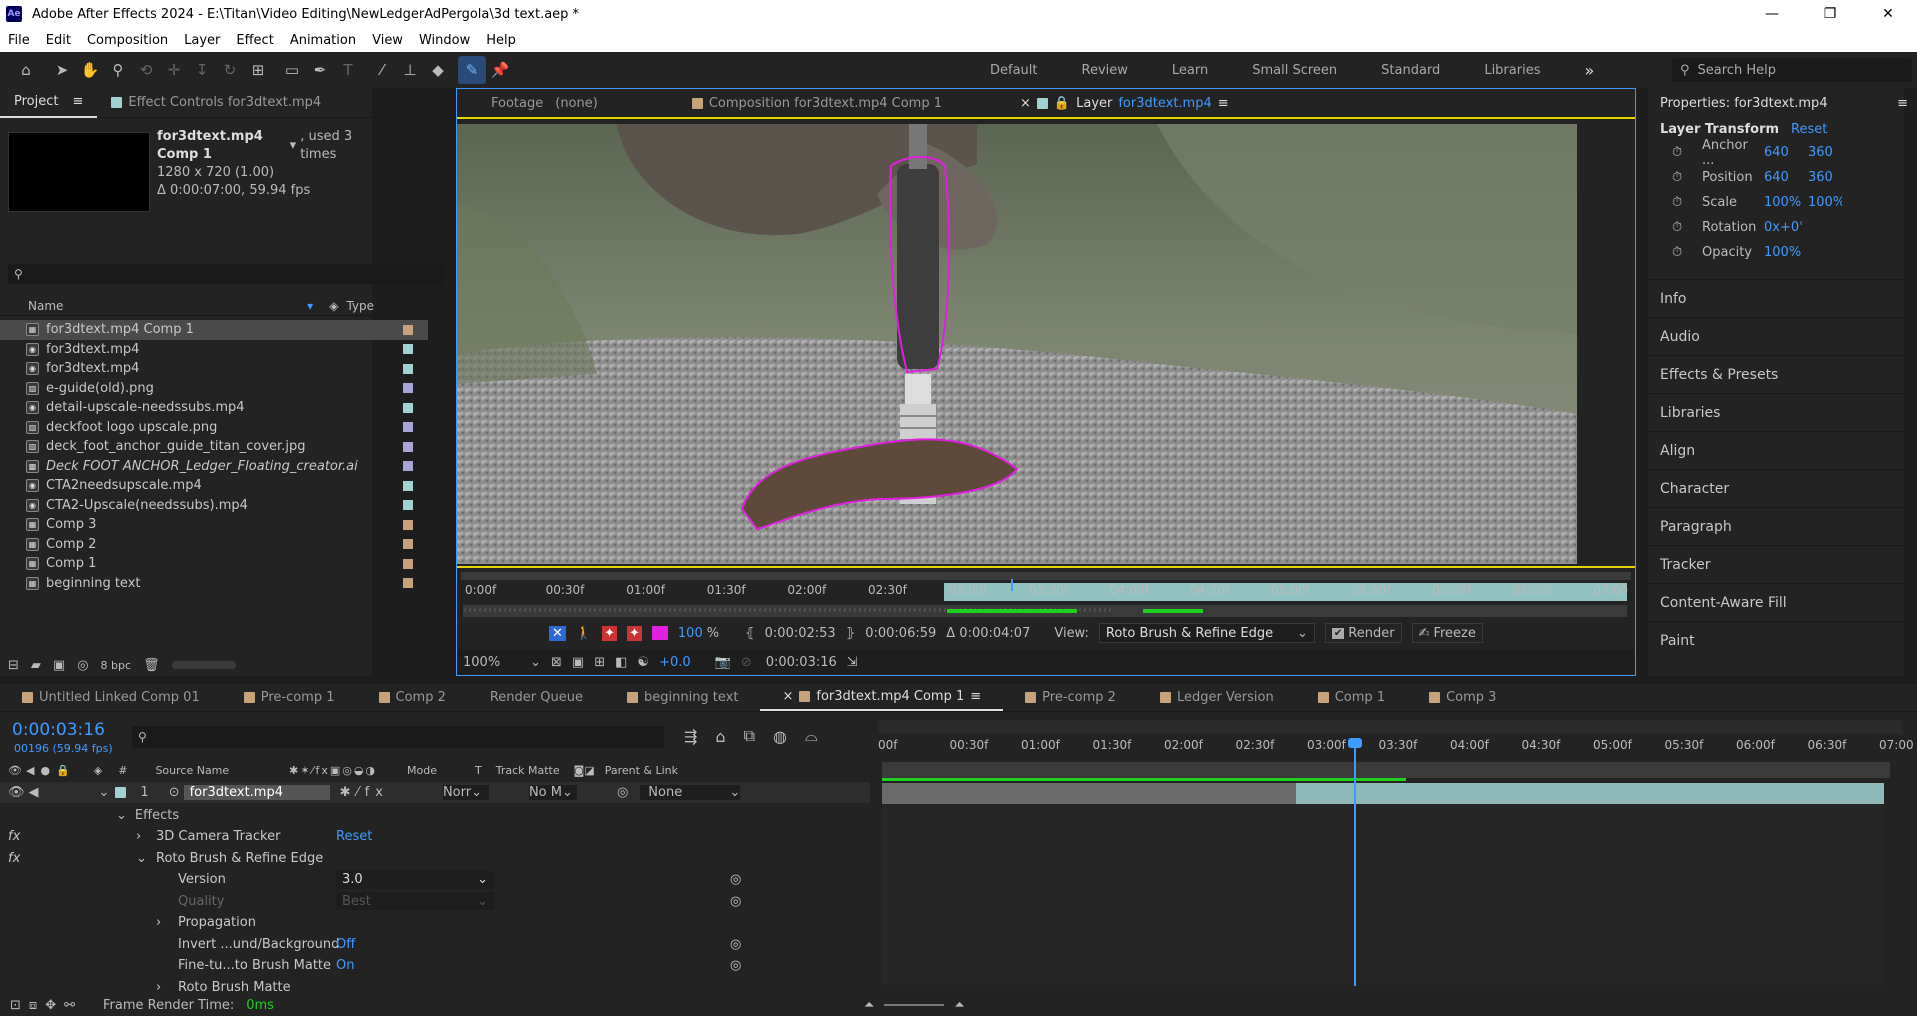  What do you see at coordinates (1776, 488) in the screenshot?
I see `panel-character: Character` at bounding box center [1776, 488].